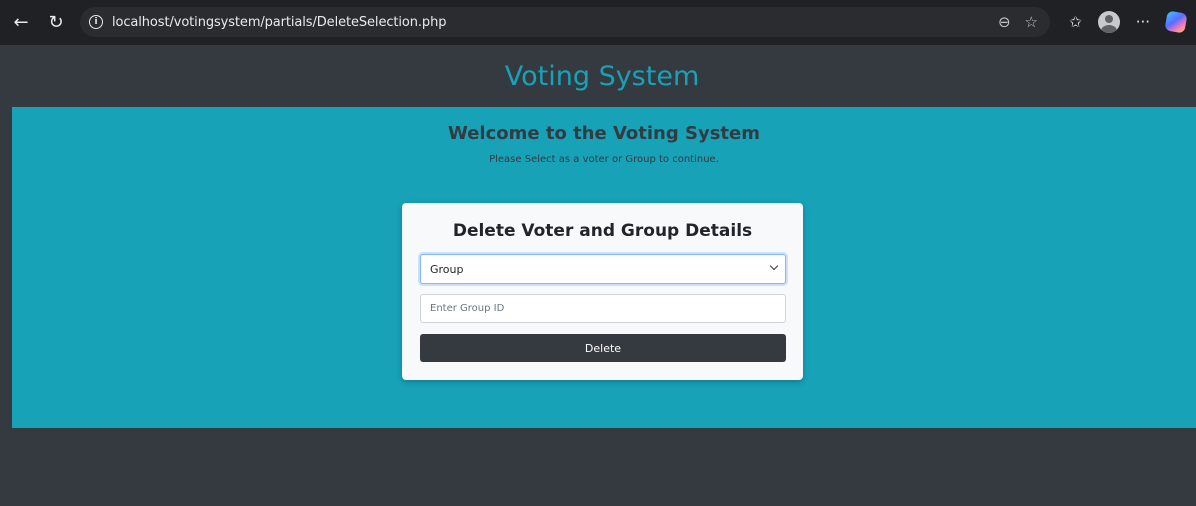  Describe the element at coordinates (1031, 22) in the screenshot. I see `star-icon: ☆` at that location.